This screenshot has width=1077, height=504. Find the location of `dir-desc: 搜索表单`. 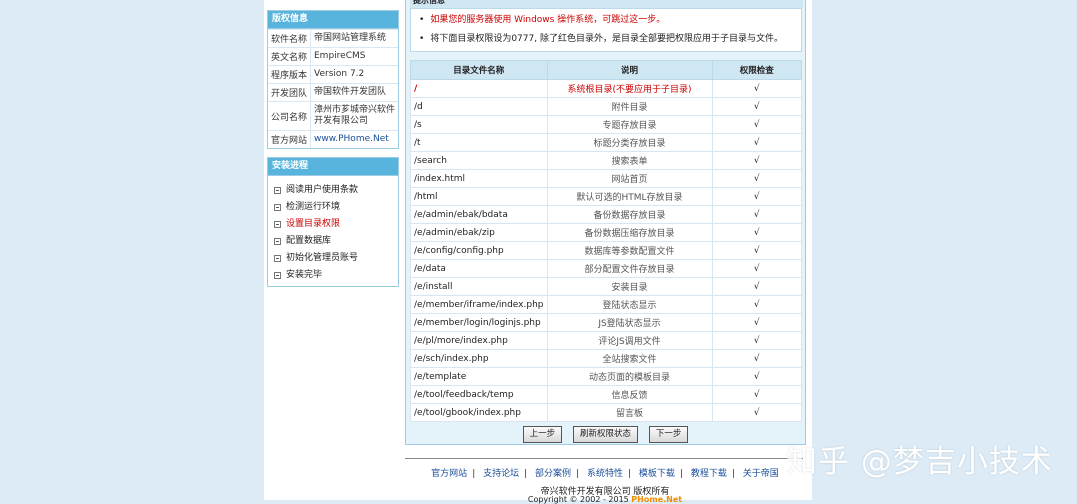

dir-desc: 搜索表单 is located at coordinates (629, 160).